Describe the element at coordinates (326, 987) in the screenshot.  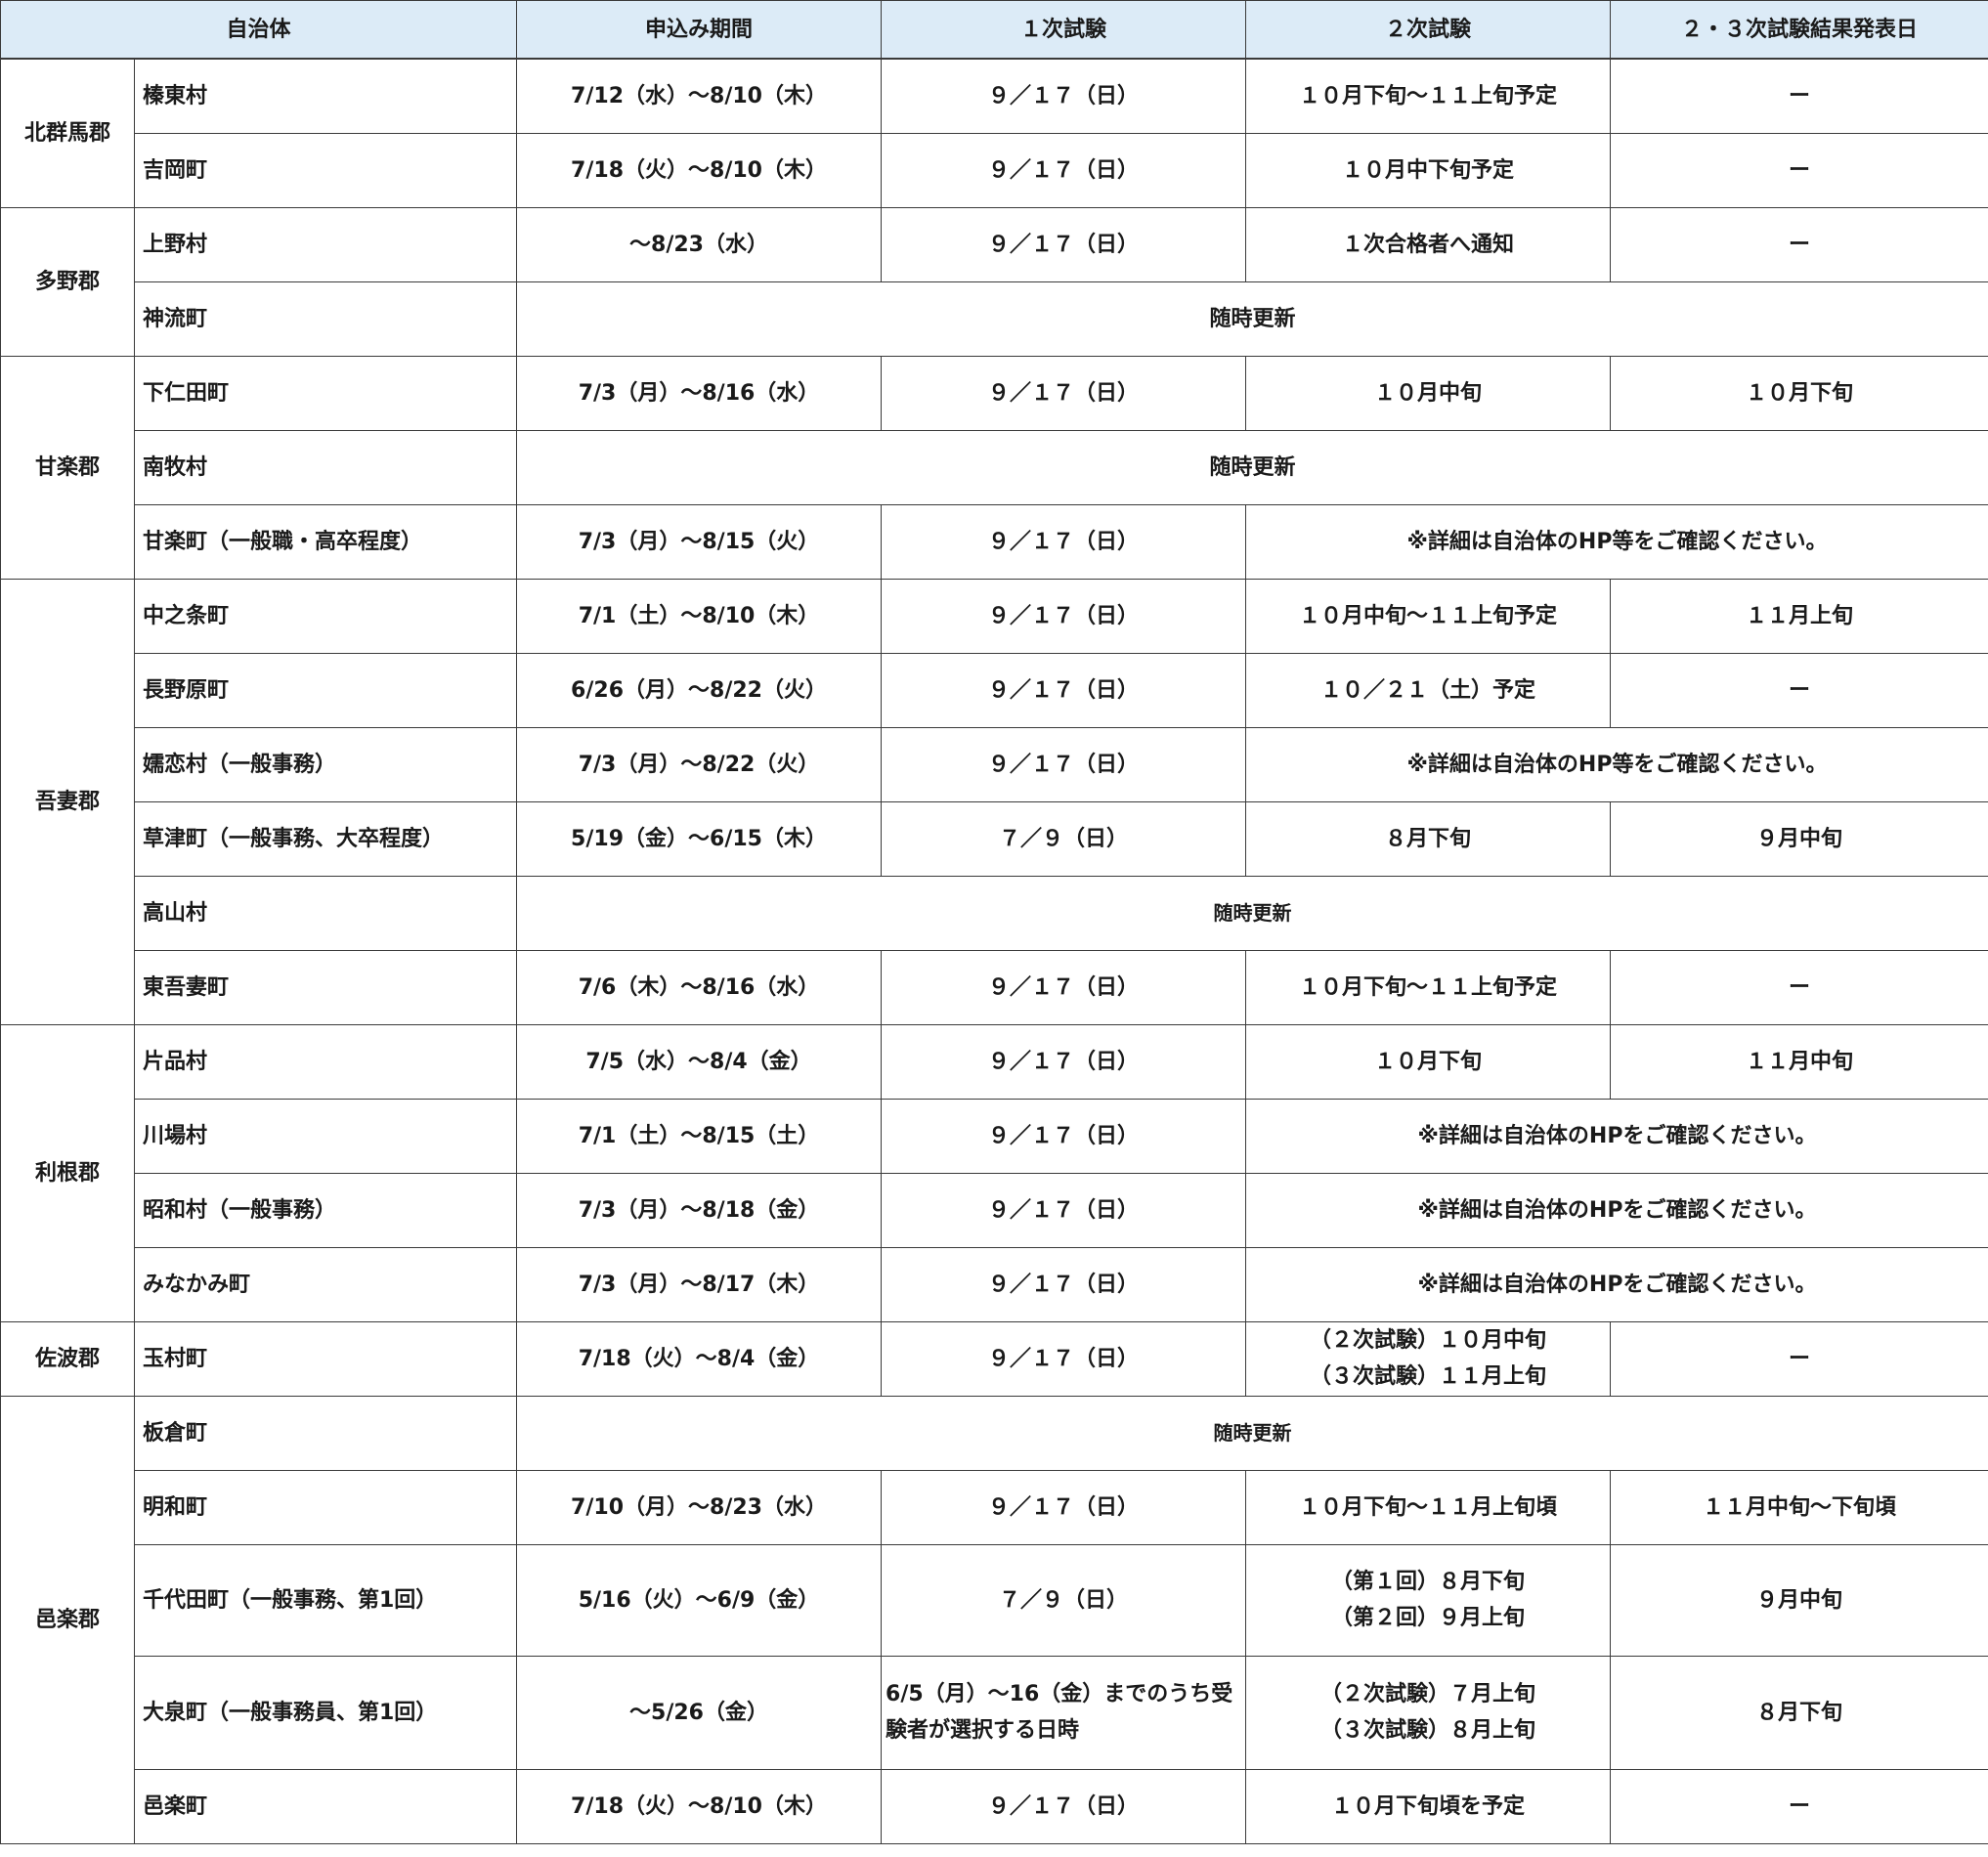
I see `municipality-cell: 東吾妻町` at that location.